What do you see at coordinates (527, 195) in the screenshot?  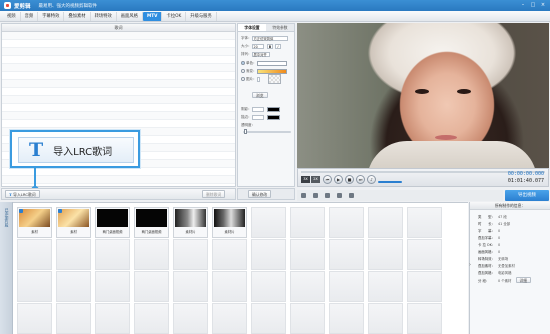 I see `export-video-button: 导出视频` at bounding box center [527, 195].